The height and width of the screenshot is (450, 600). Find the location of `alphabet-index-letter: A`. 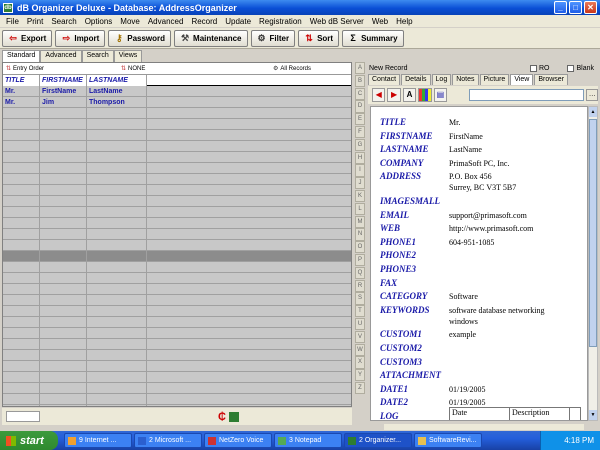

alphabet-index-letter: A is located at coordinates (360, 68).